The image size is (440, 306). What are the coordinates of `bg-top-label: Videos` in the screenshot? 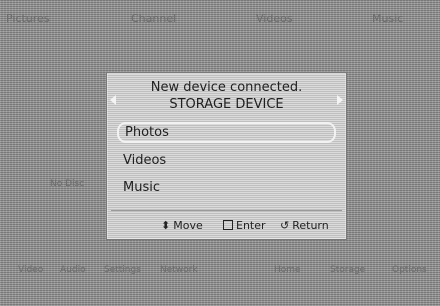 It's located at (274, 18).